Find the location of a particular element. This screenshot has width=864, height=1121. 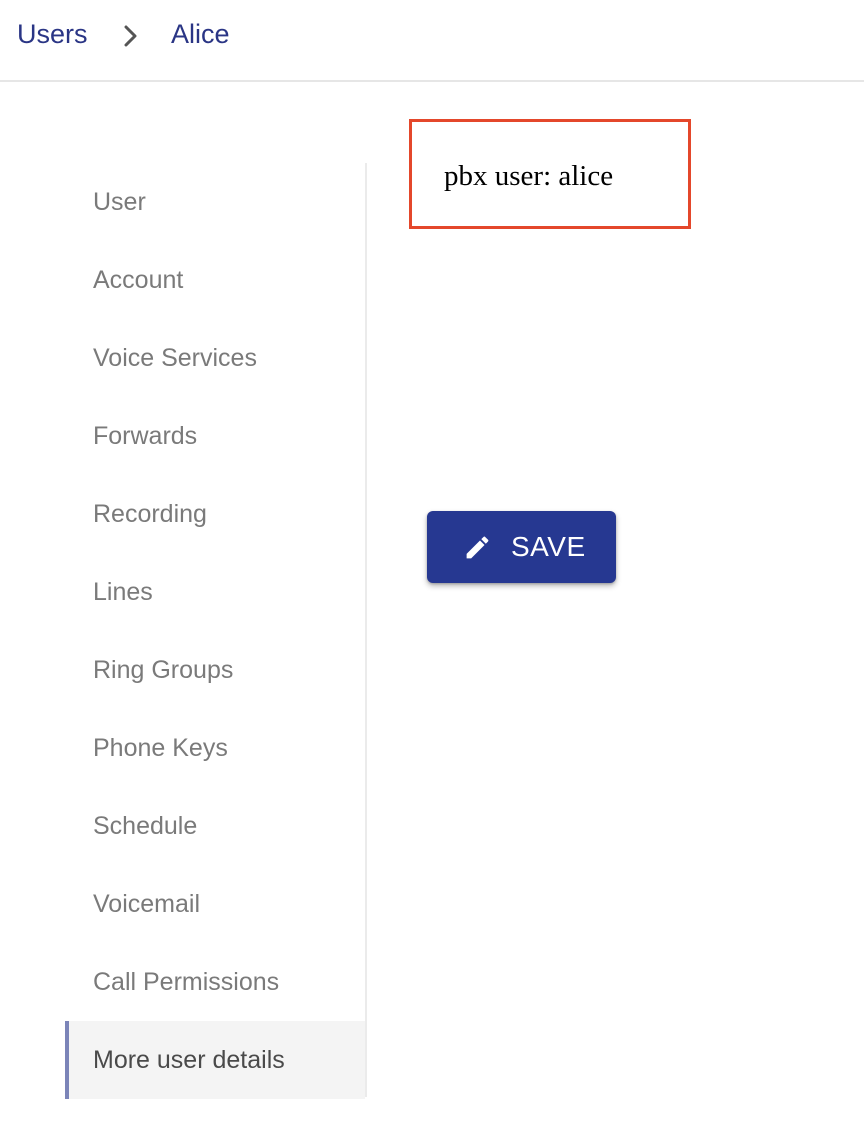

sidebar-item-label: Lines is located at coordinates (123, 591).